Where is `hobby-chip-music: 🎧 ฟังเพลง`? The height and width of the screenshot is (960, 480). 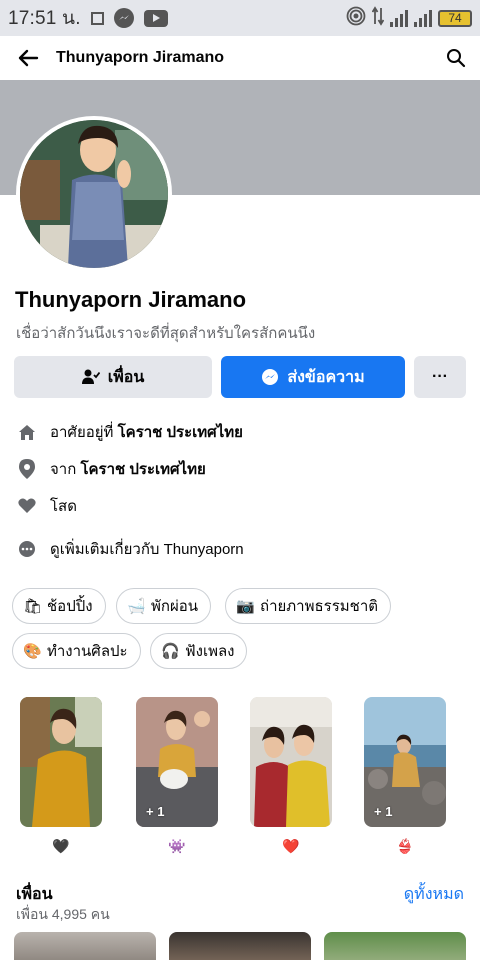 hobby-chip-music: 🎧 ฟังเพลง is located at coordinates (199, 651).